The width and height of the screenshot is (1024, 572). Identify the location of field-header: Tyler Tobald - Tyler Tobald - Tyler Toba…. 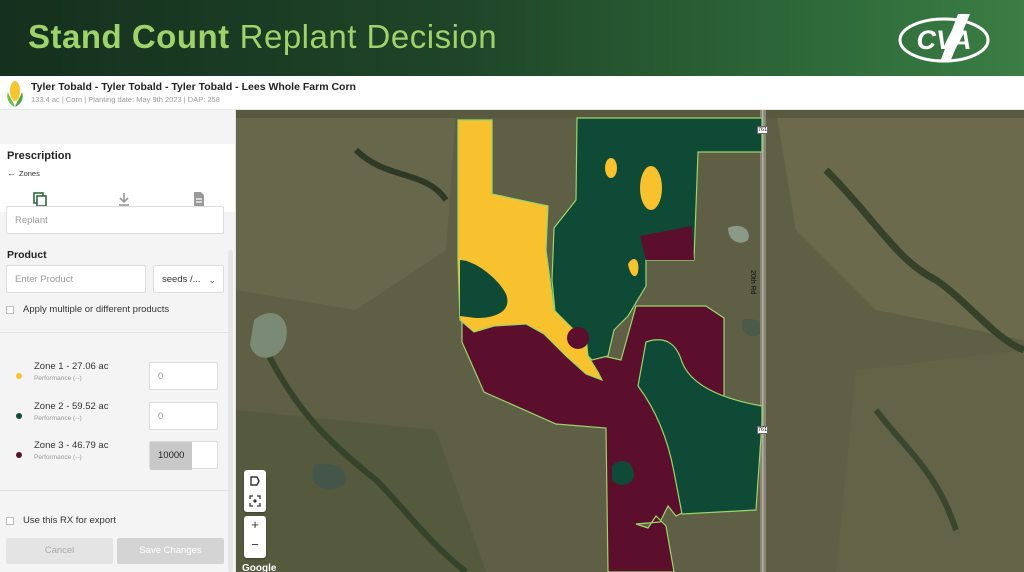
(512, 93).